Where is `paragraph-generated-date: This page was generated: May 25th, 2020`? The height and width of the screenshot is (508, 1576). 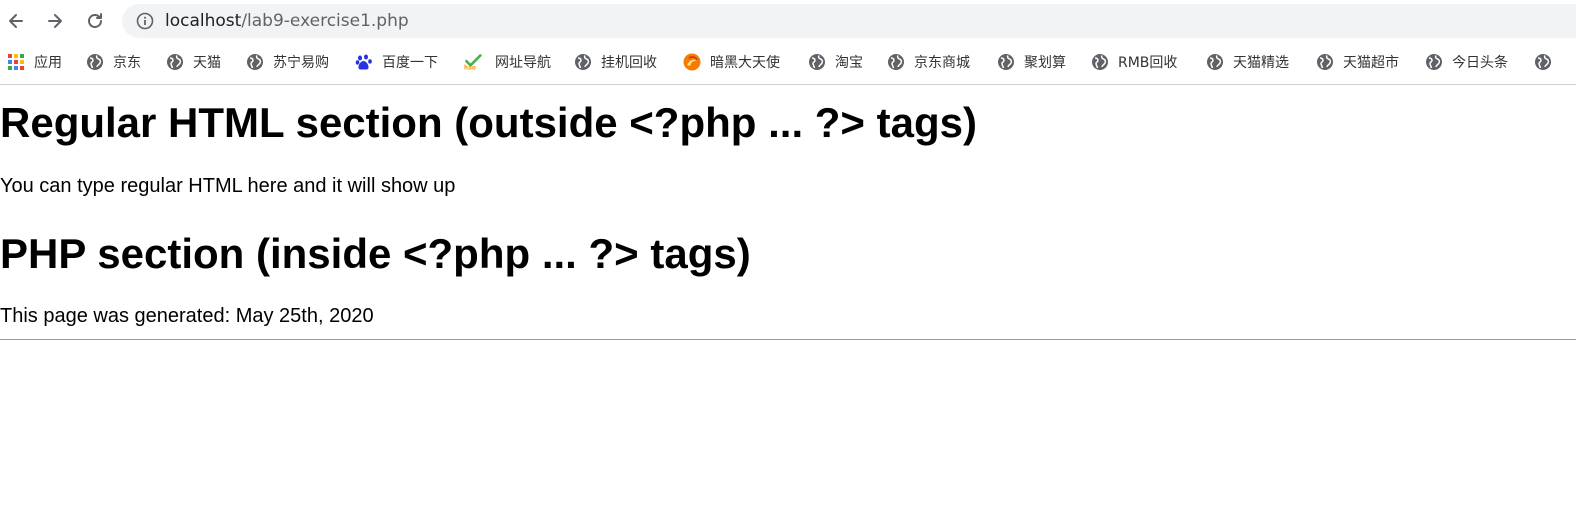
paragraph-generated-date: This page was generated: May 25th, 2020 is located at coordinates (187, 316).